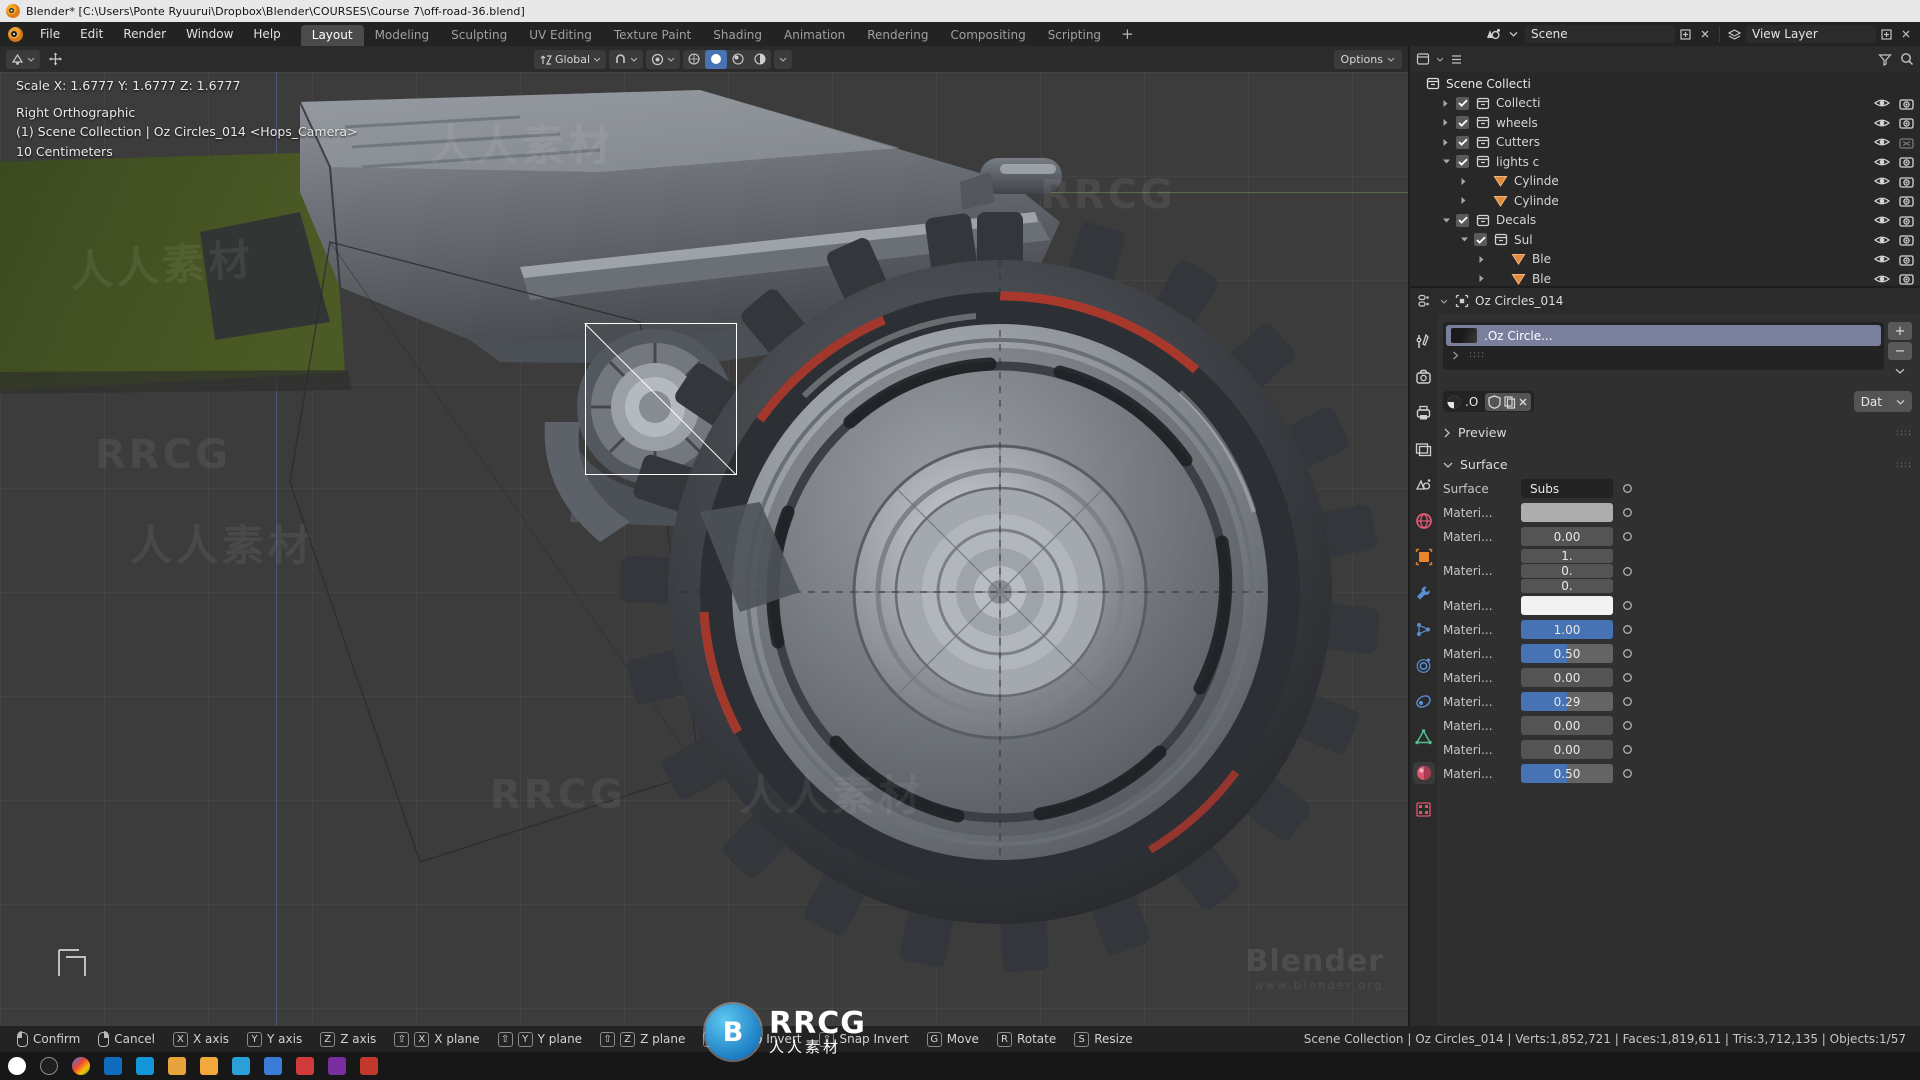 The width and height of the screenshot is (1920, 1080). Describe the element at coordinates (1665, 182) in the screenshot. I see `outliner-row: Cylinde` at that location.